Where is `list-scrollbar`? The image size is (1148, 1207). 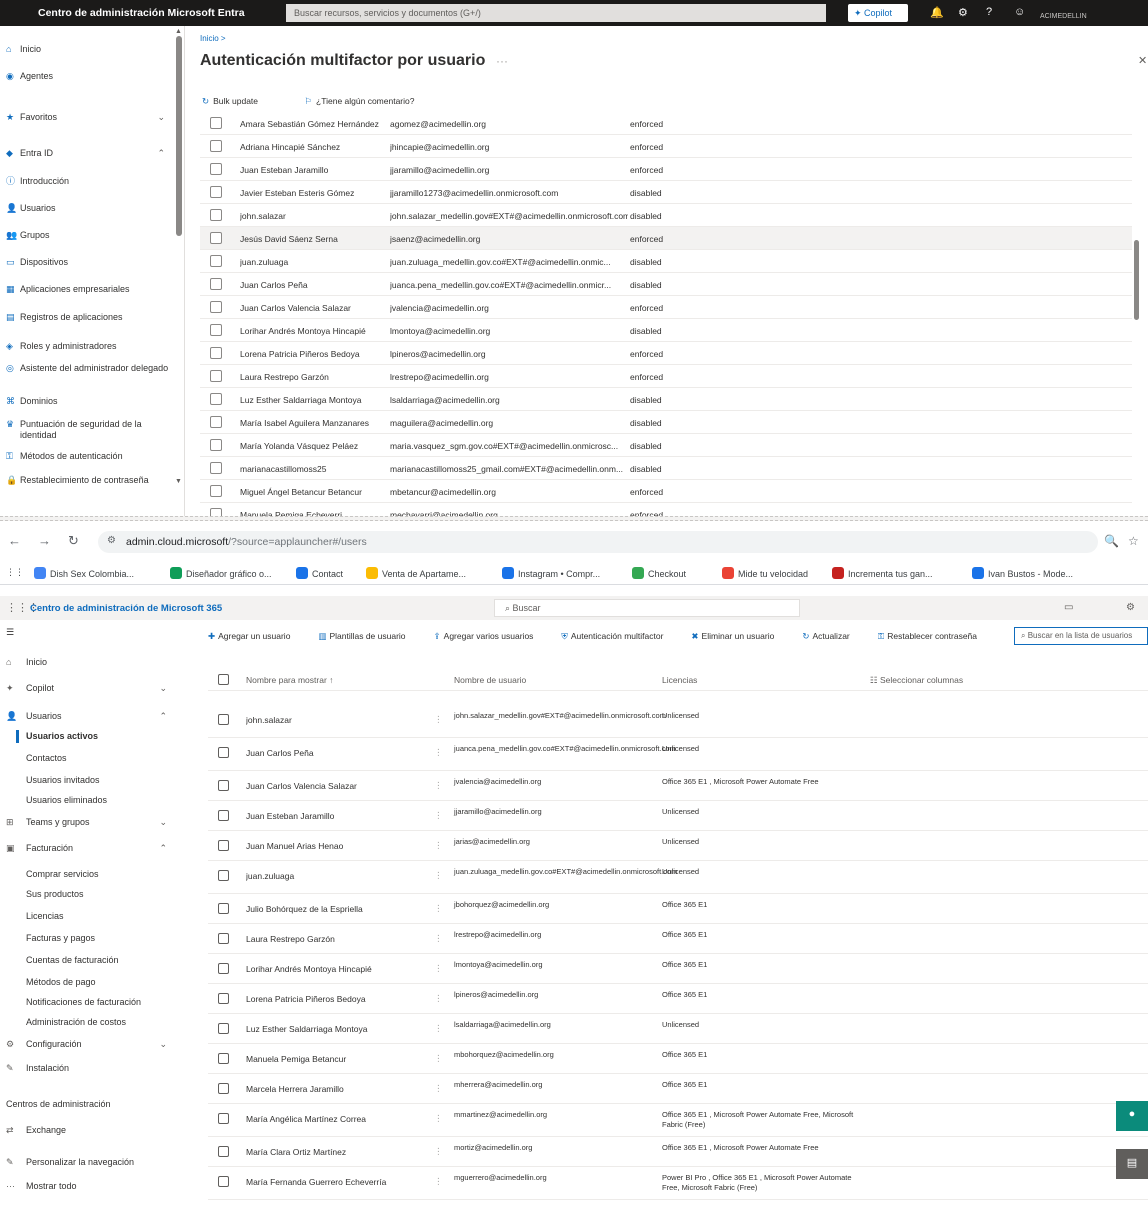
list-scrollbar is located at coordinates (1136, 280).